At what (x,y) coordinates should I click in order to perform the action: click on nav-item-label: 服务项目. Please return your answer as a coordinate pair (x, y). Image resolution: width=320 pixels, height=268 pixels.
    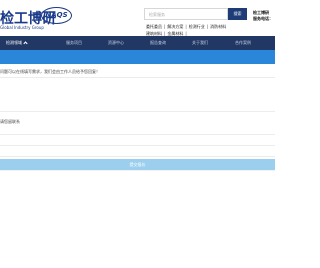
    Looking at the image, I should click on (74, 42).